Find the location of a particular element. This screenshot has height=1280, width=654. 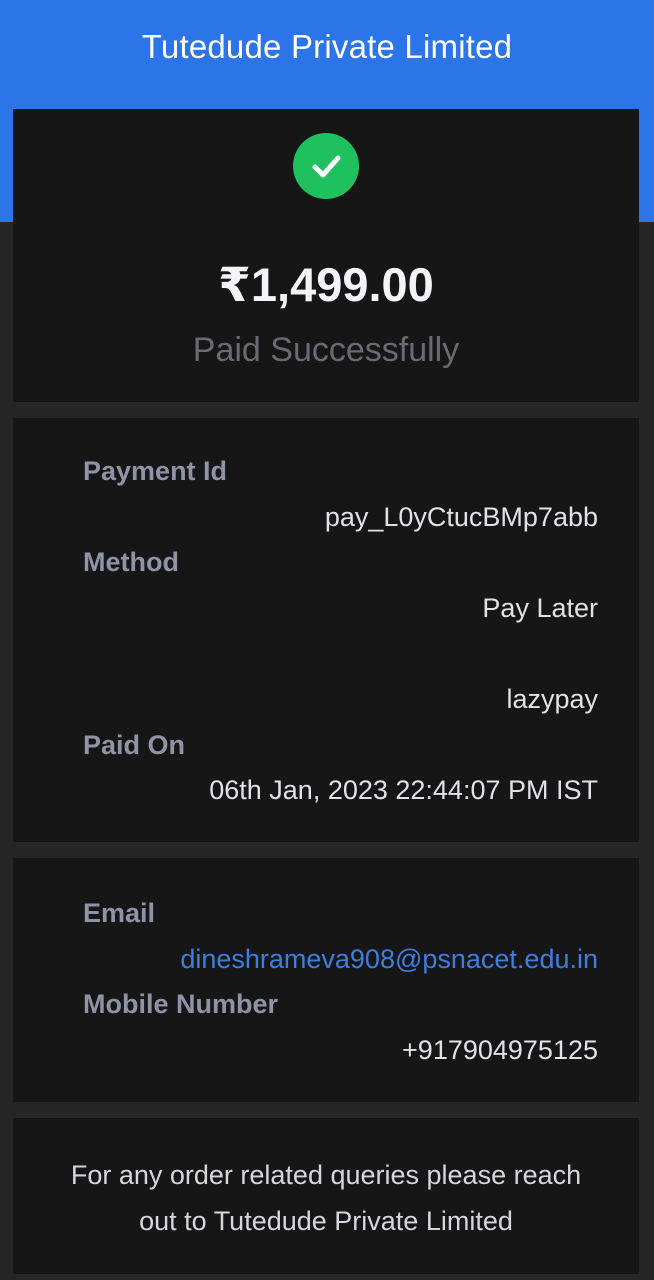

mobile-label: Mobile Number is located at coordinates (181, 1004).